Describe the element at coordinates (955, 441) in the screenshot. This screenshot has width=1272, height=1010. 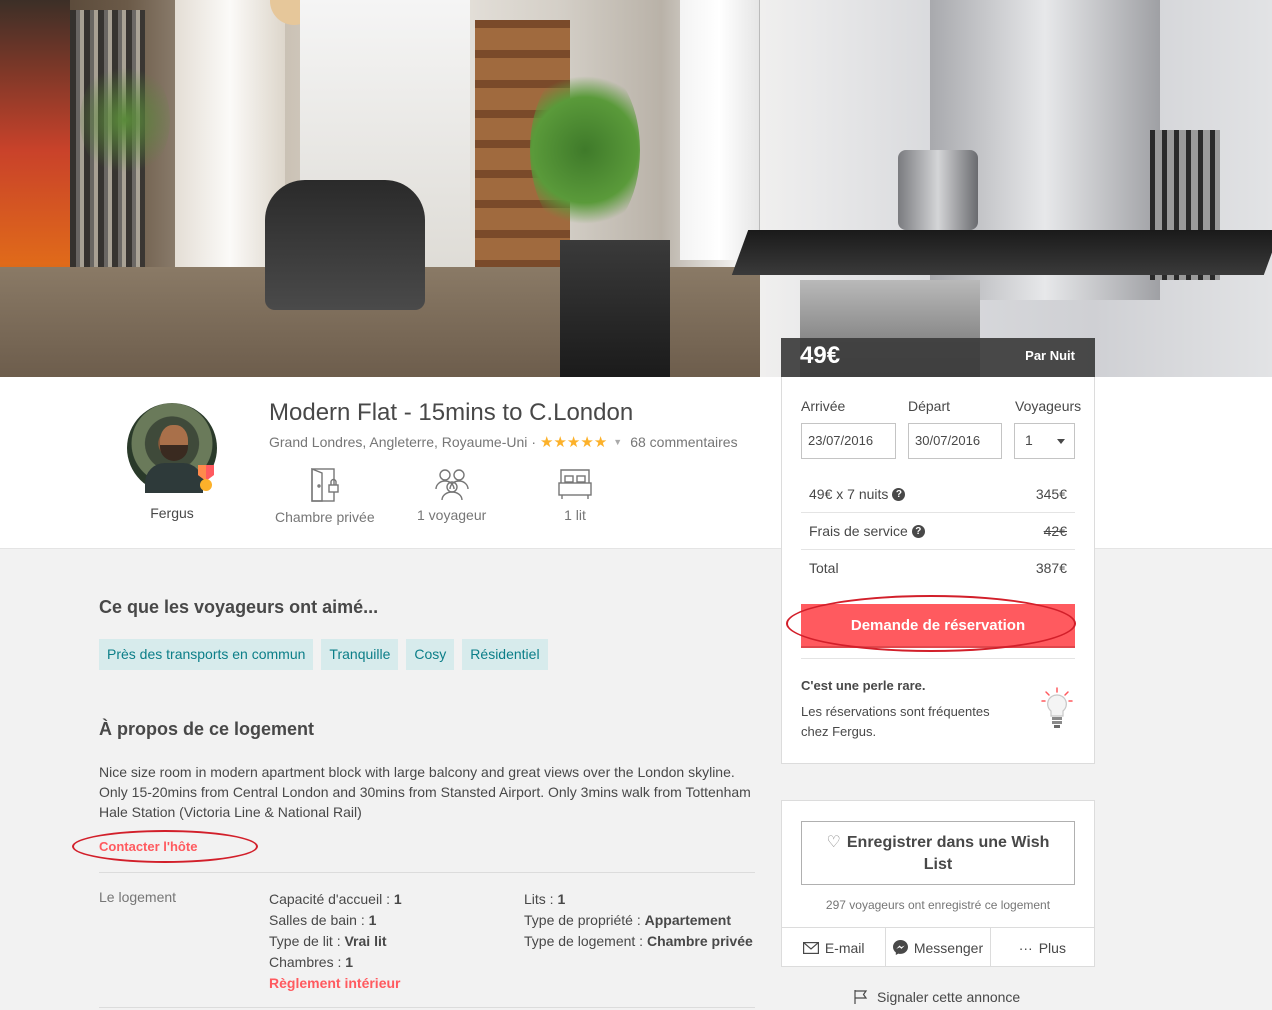
I see `checkout-input: 30/07/2016` at that location.